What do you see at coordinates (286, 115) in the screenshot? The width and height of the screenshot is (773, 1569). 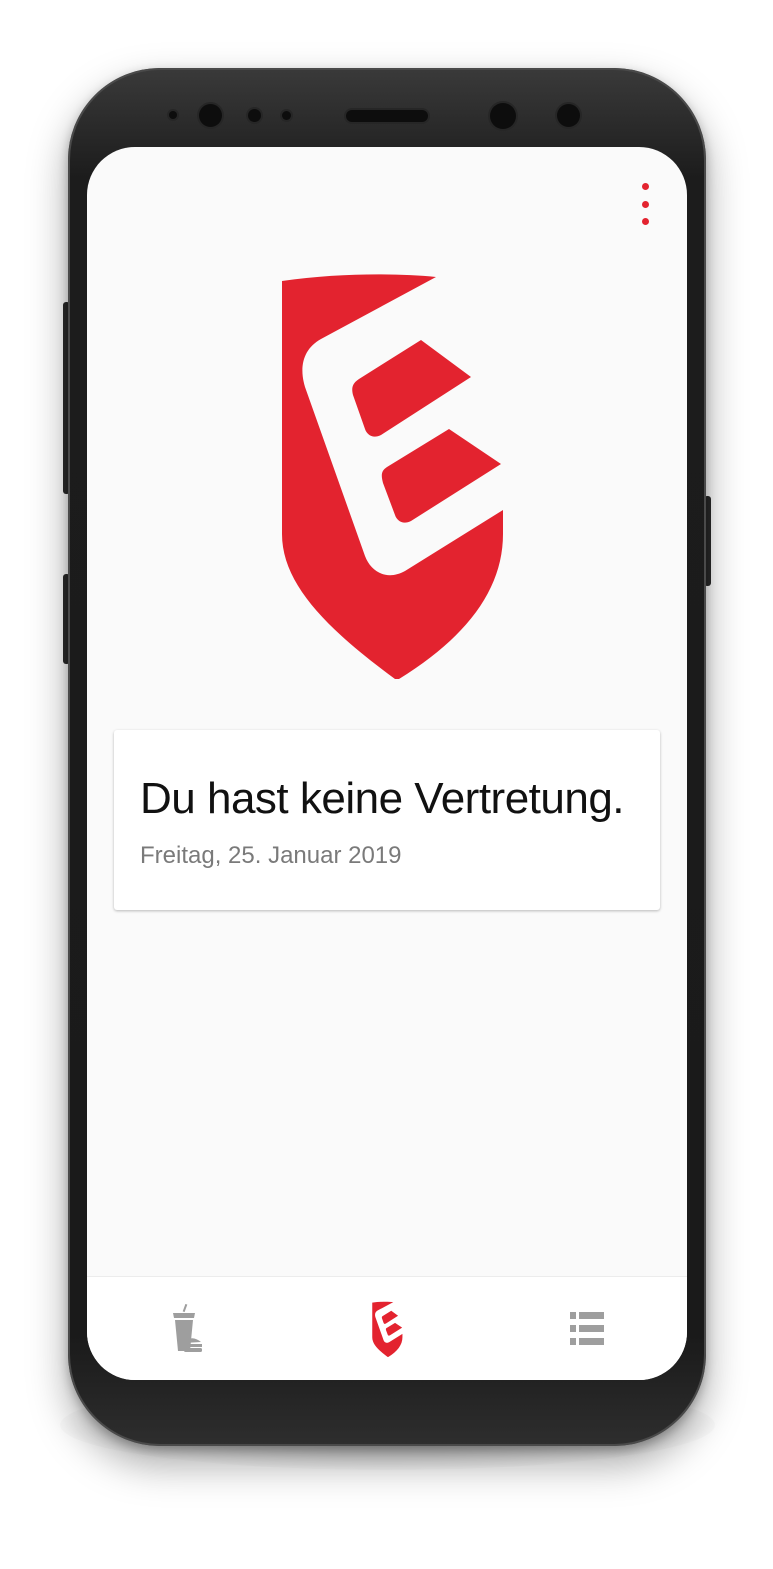 I see `light-sensor` at bounding box center [286, 115].